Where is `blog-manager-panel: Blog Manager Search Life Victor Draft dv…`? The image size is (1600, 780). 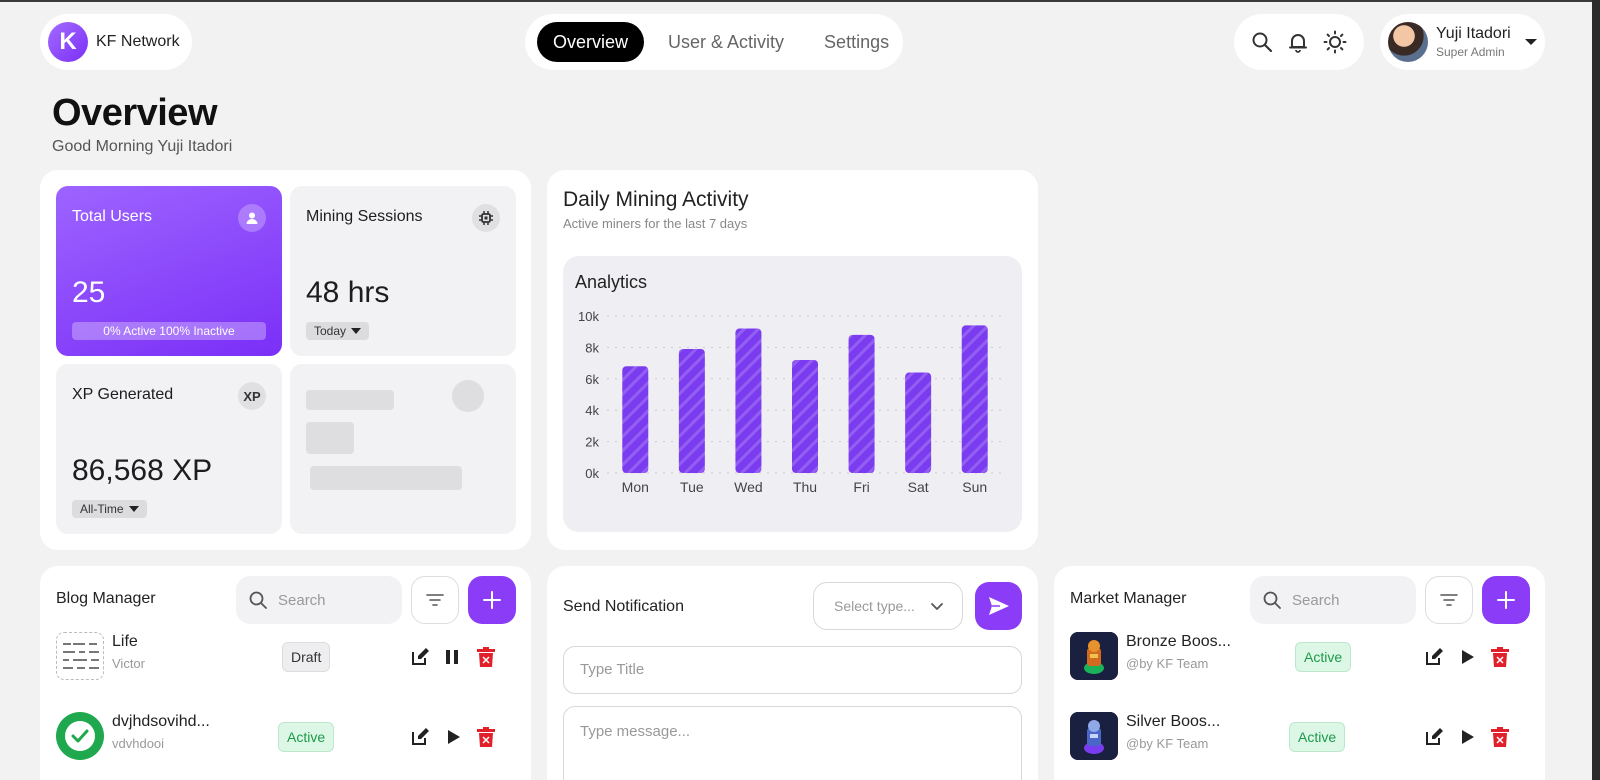 blog-manager-panel: Blog Manager Search Life Victor Draft dv… is located at coordinates (285, 673).